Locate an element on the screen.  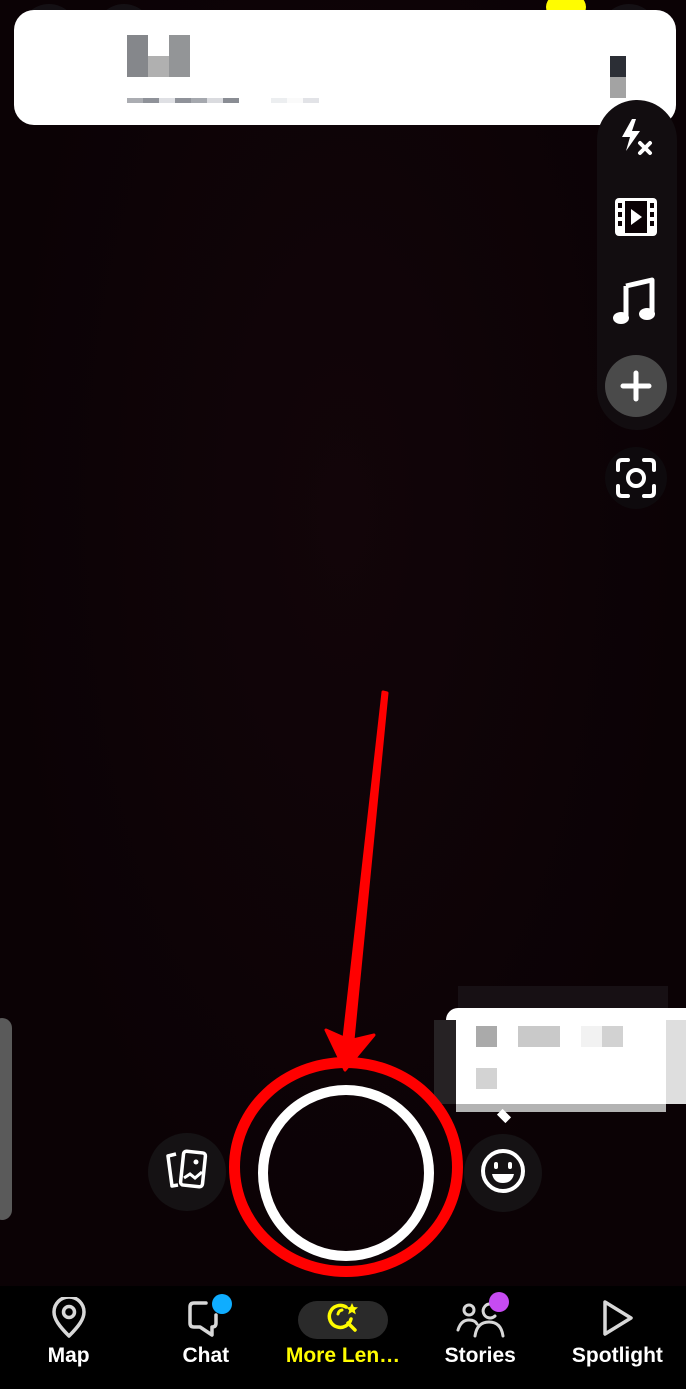
flash-toggle-button is located at coordinates (636, 137).